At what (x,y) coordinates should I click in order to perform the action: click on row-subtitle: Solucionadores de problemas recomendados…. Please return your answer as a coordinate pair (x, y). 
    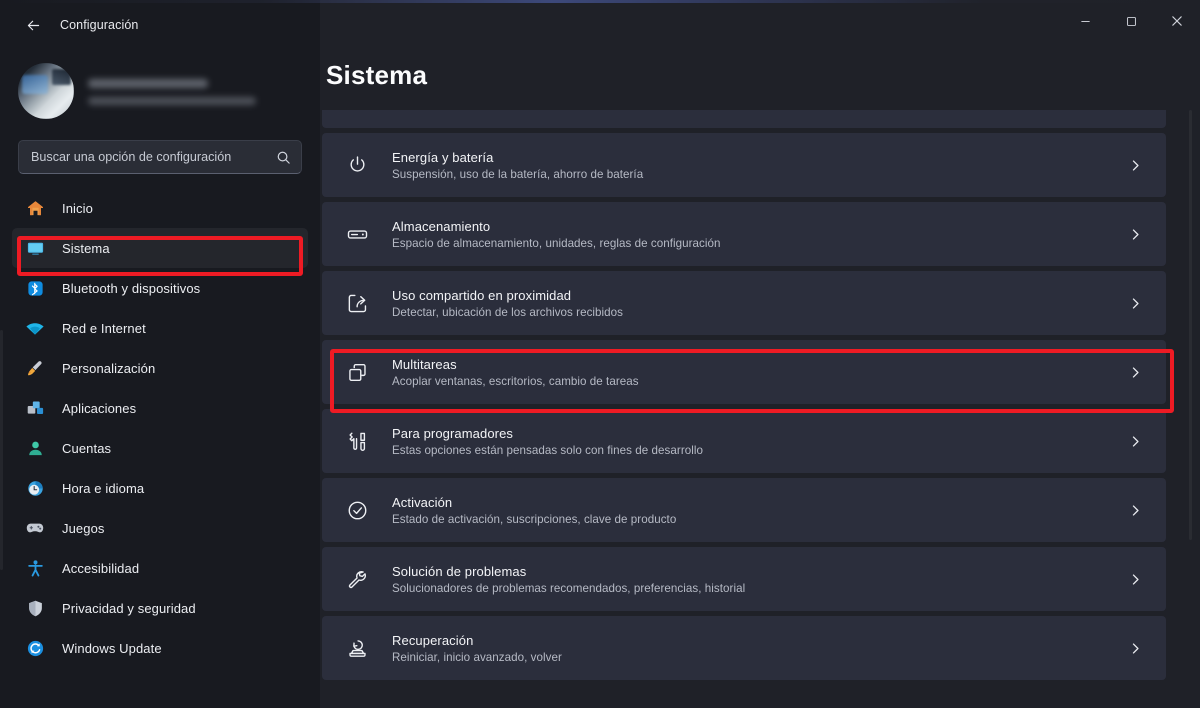
    Looking at the image, I should click on (569, 588).